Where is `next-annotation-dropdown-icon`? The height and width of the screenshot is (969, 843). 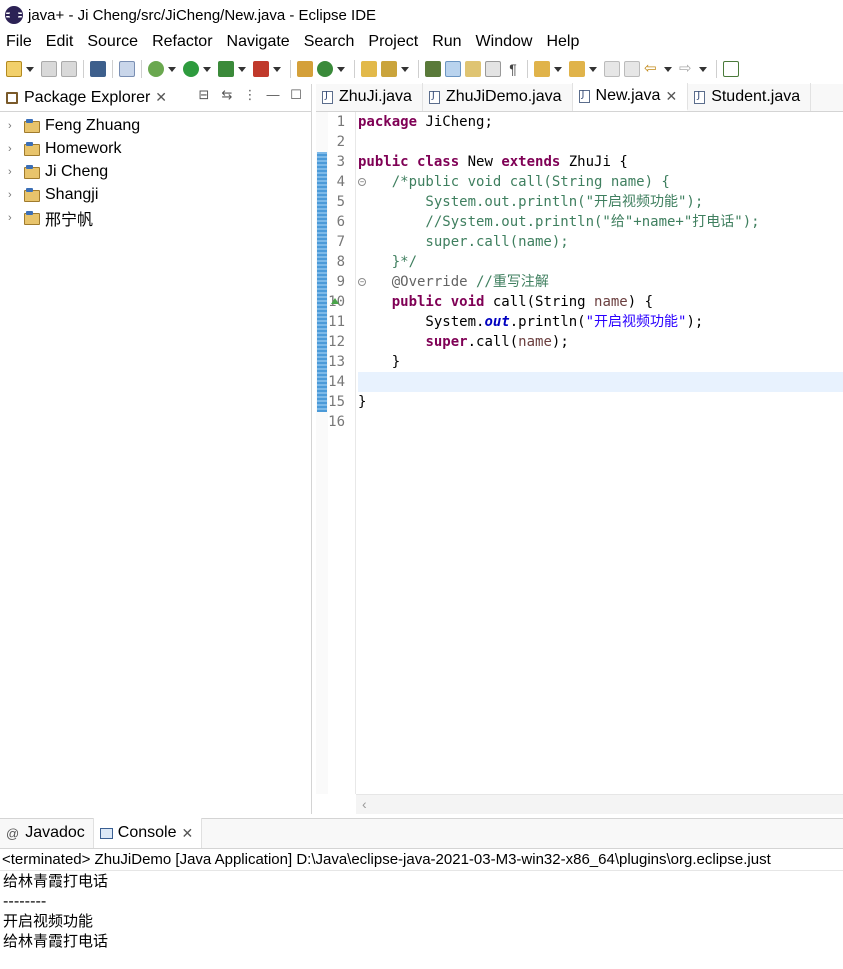
next-annotation-dropdown-icon is located at coordinates (558, 69).